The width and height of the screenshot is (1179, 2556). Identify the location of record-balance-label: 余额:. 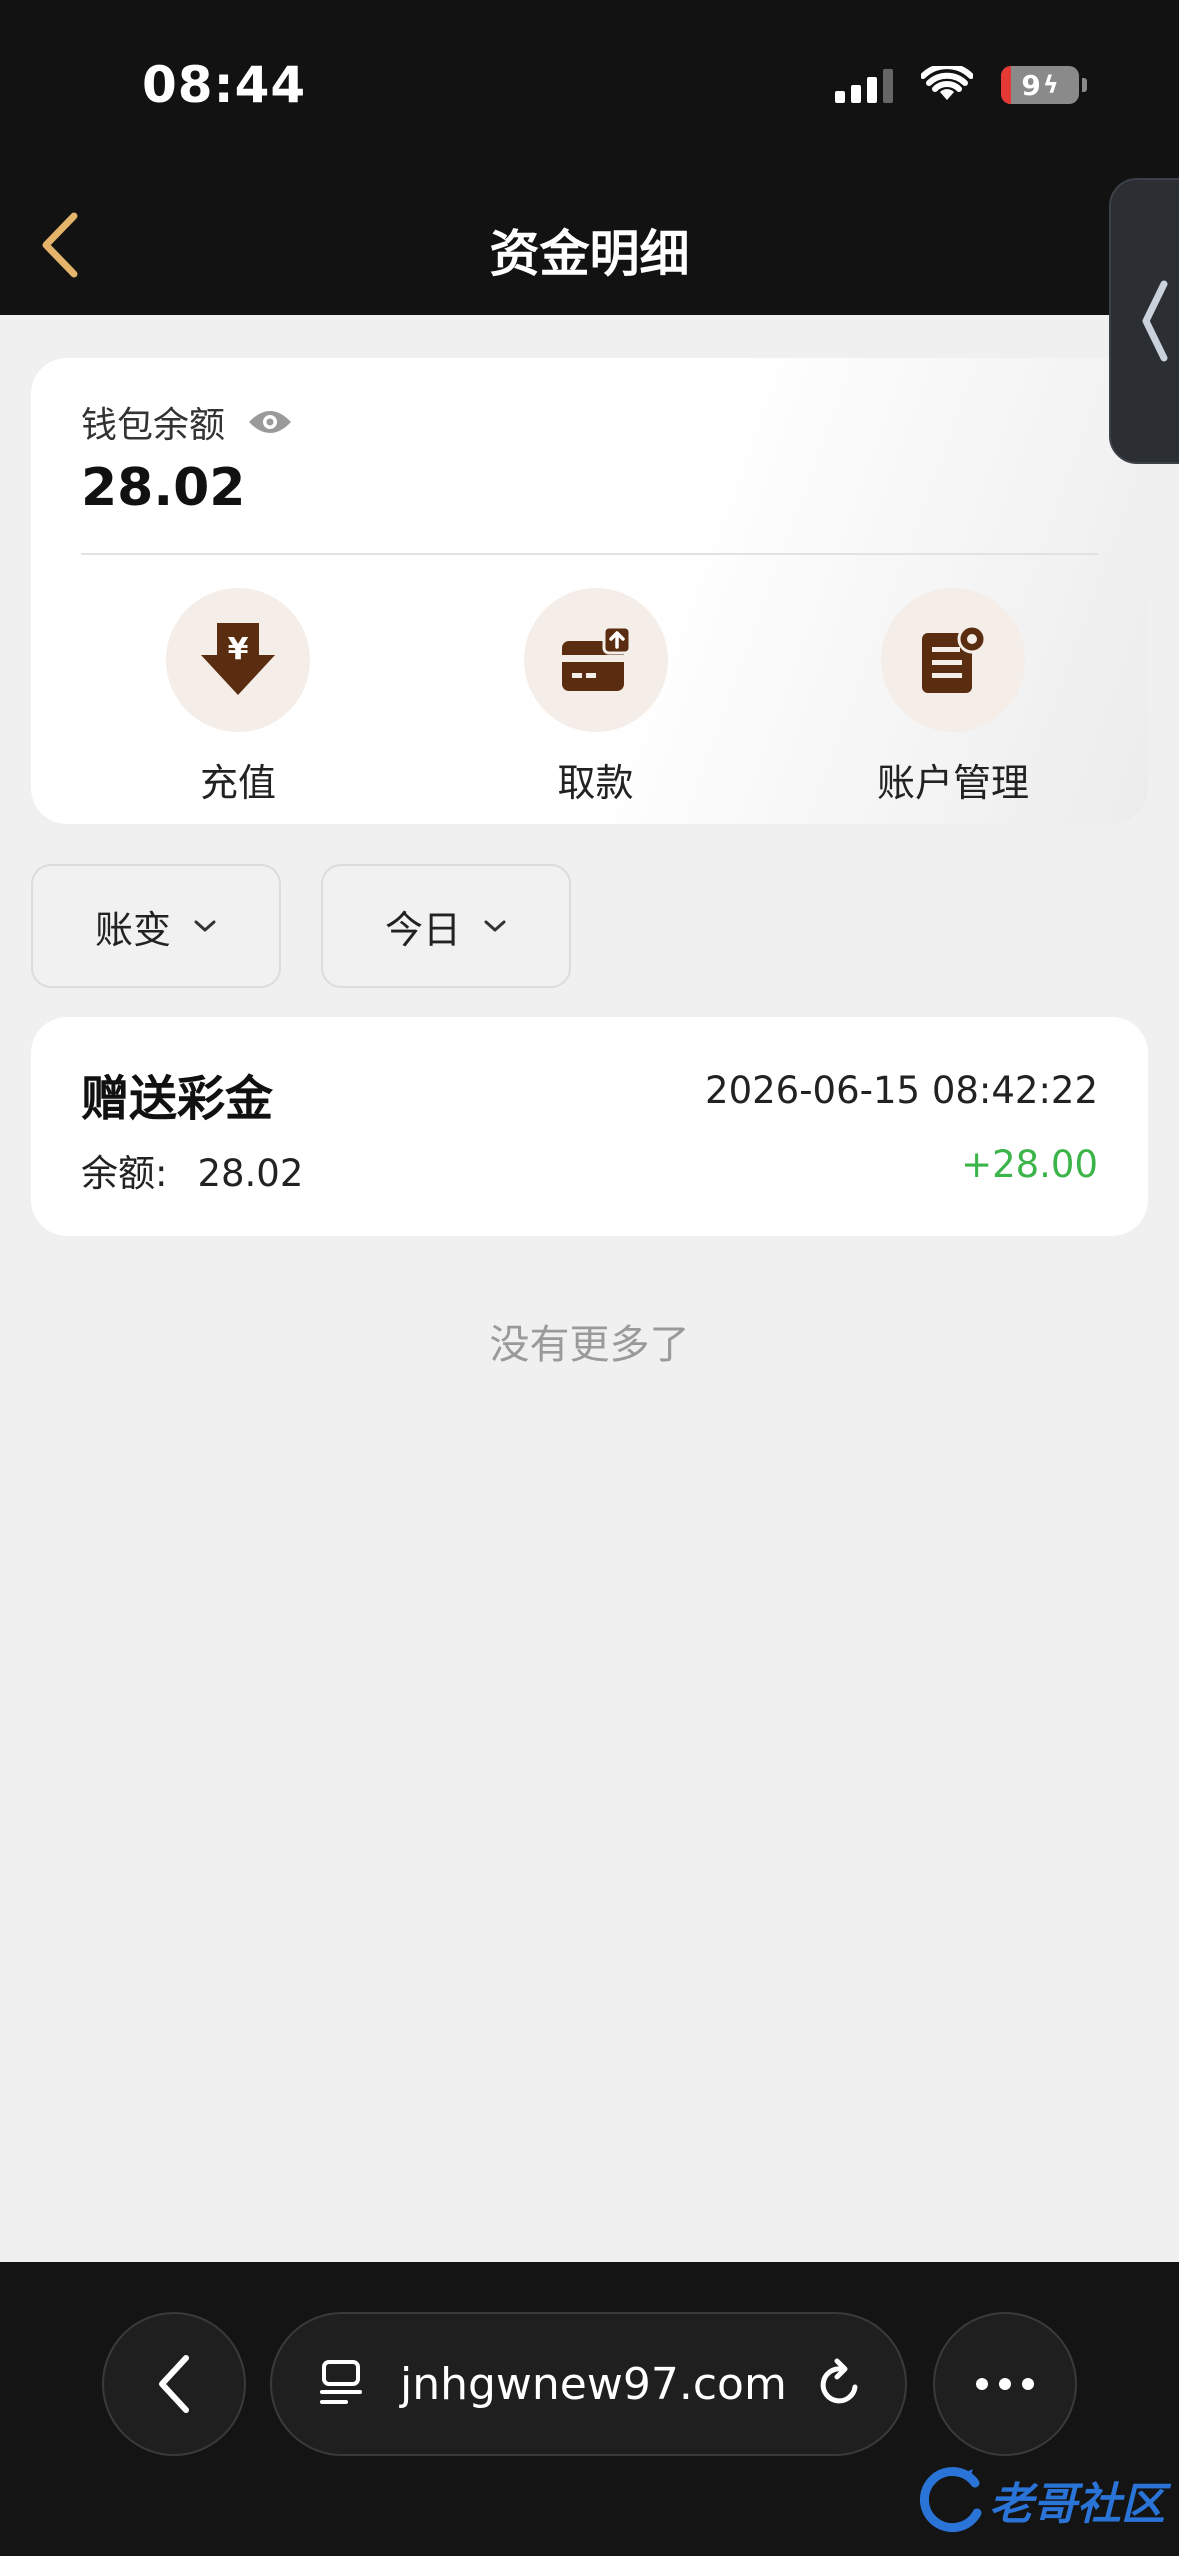
(124, 1173).